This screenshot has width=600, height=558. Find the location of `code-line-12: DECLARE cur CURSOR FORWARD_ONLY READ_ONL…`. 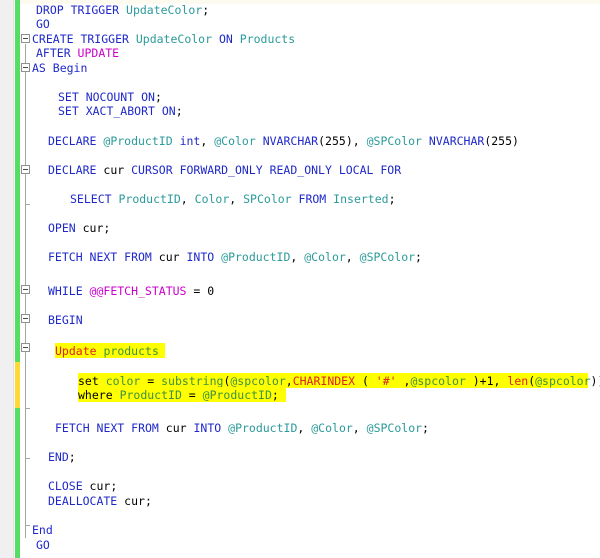

code-line-12: DECLARE cur CURSOR FORWARD_ONLY READ_ONL… is located at coordinates (224, 170).